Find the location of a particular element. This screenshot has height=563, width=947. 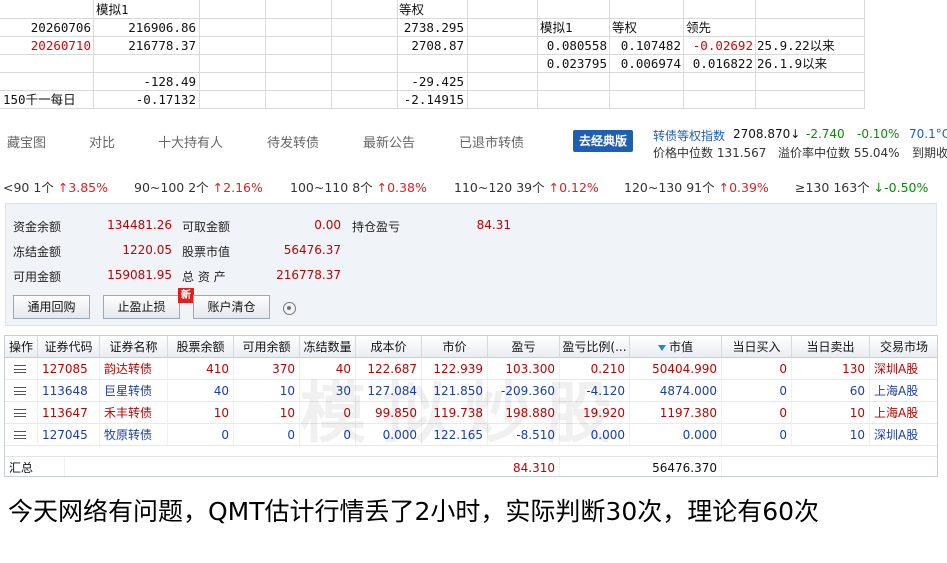

cell-value: 0.080558 is located at coordinates (573, 46).